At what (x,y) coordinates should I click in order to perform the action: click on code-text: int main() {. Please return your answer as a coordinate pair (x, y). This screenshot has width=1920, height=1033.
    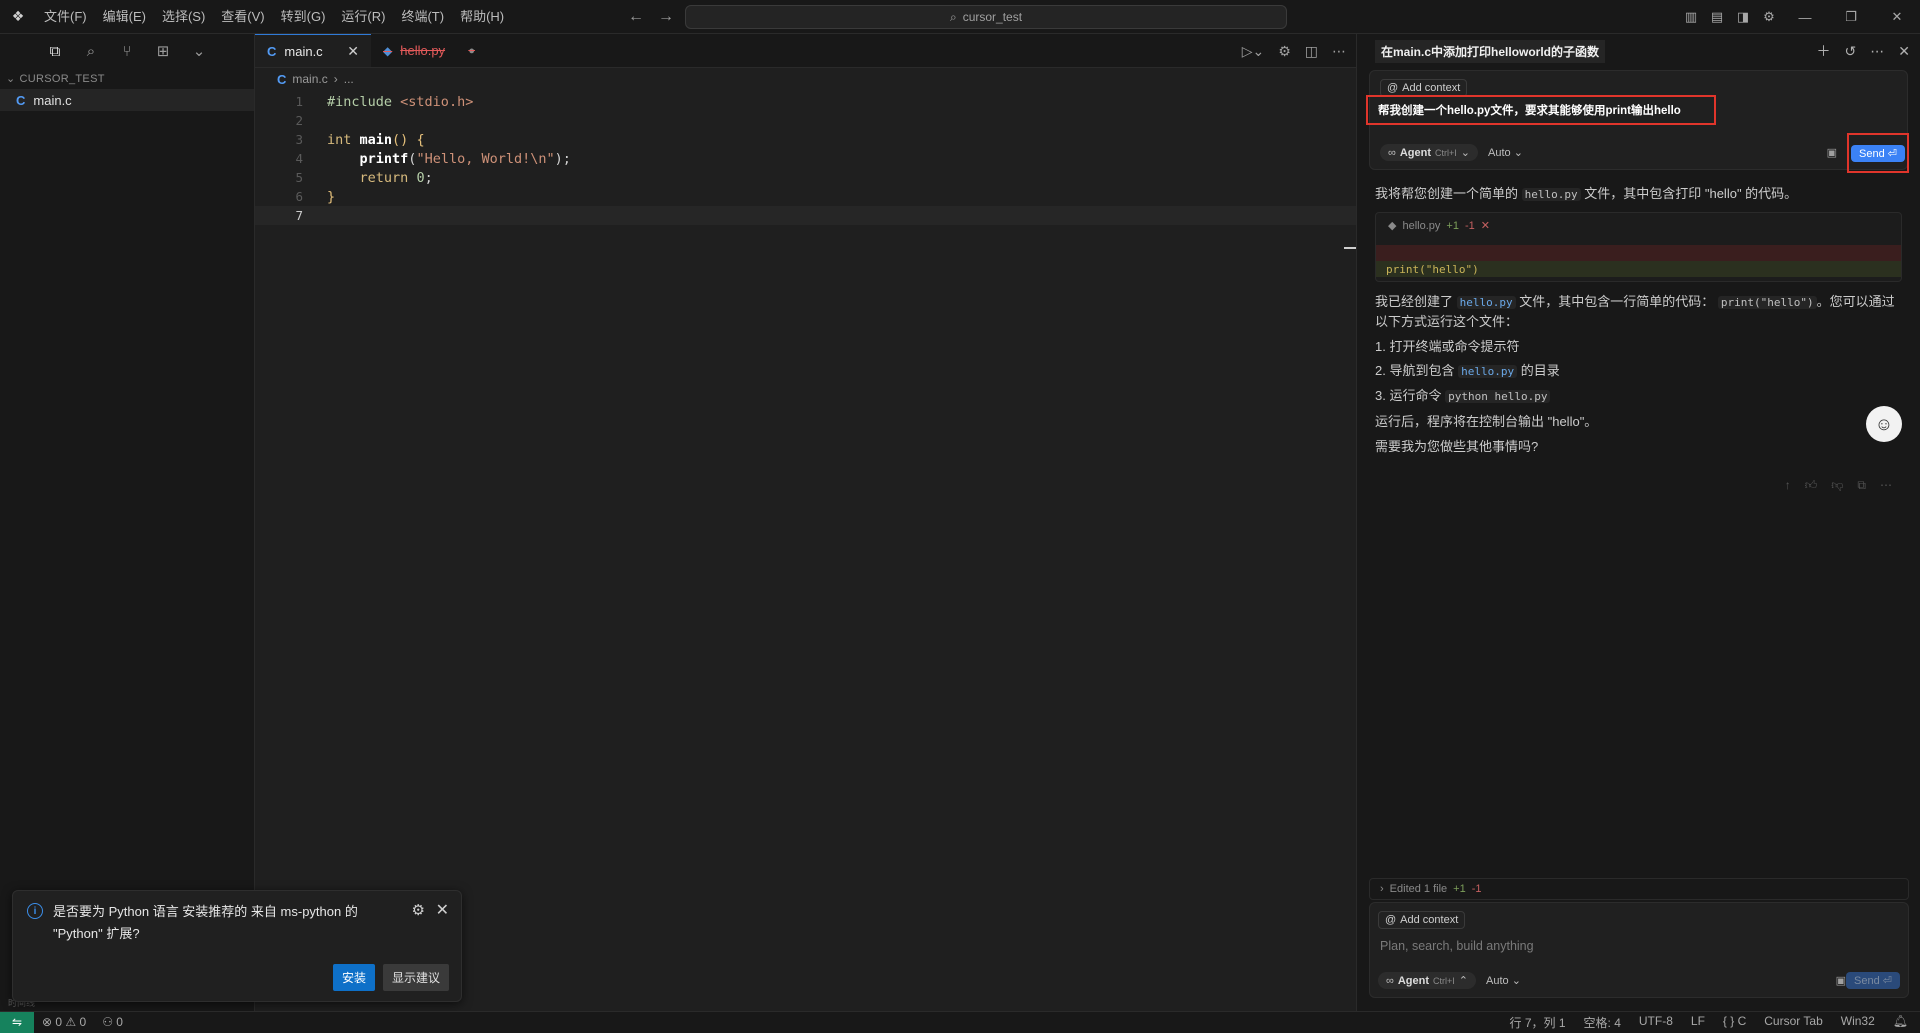
    Looking at the image, I should click on (376, 139).